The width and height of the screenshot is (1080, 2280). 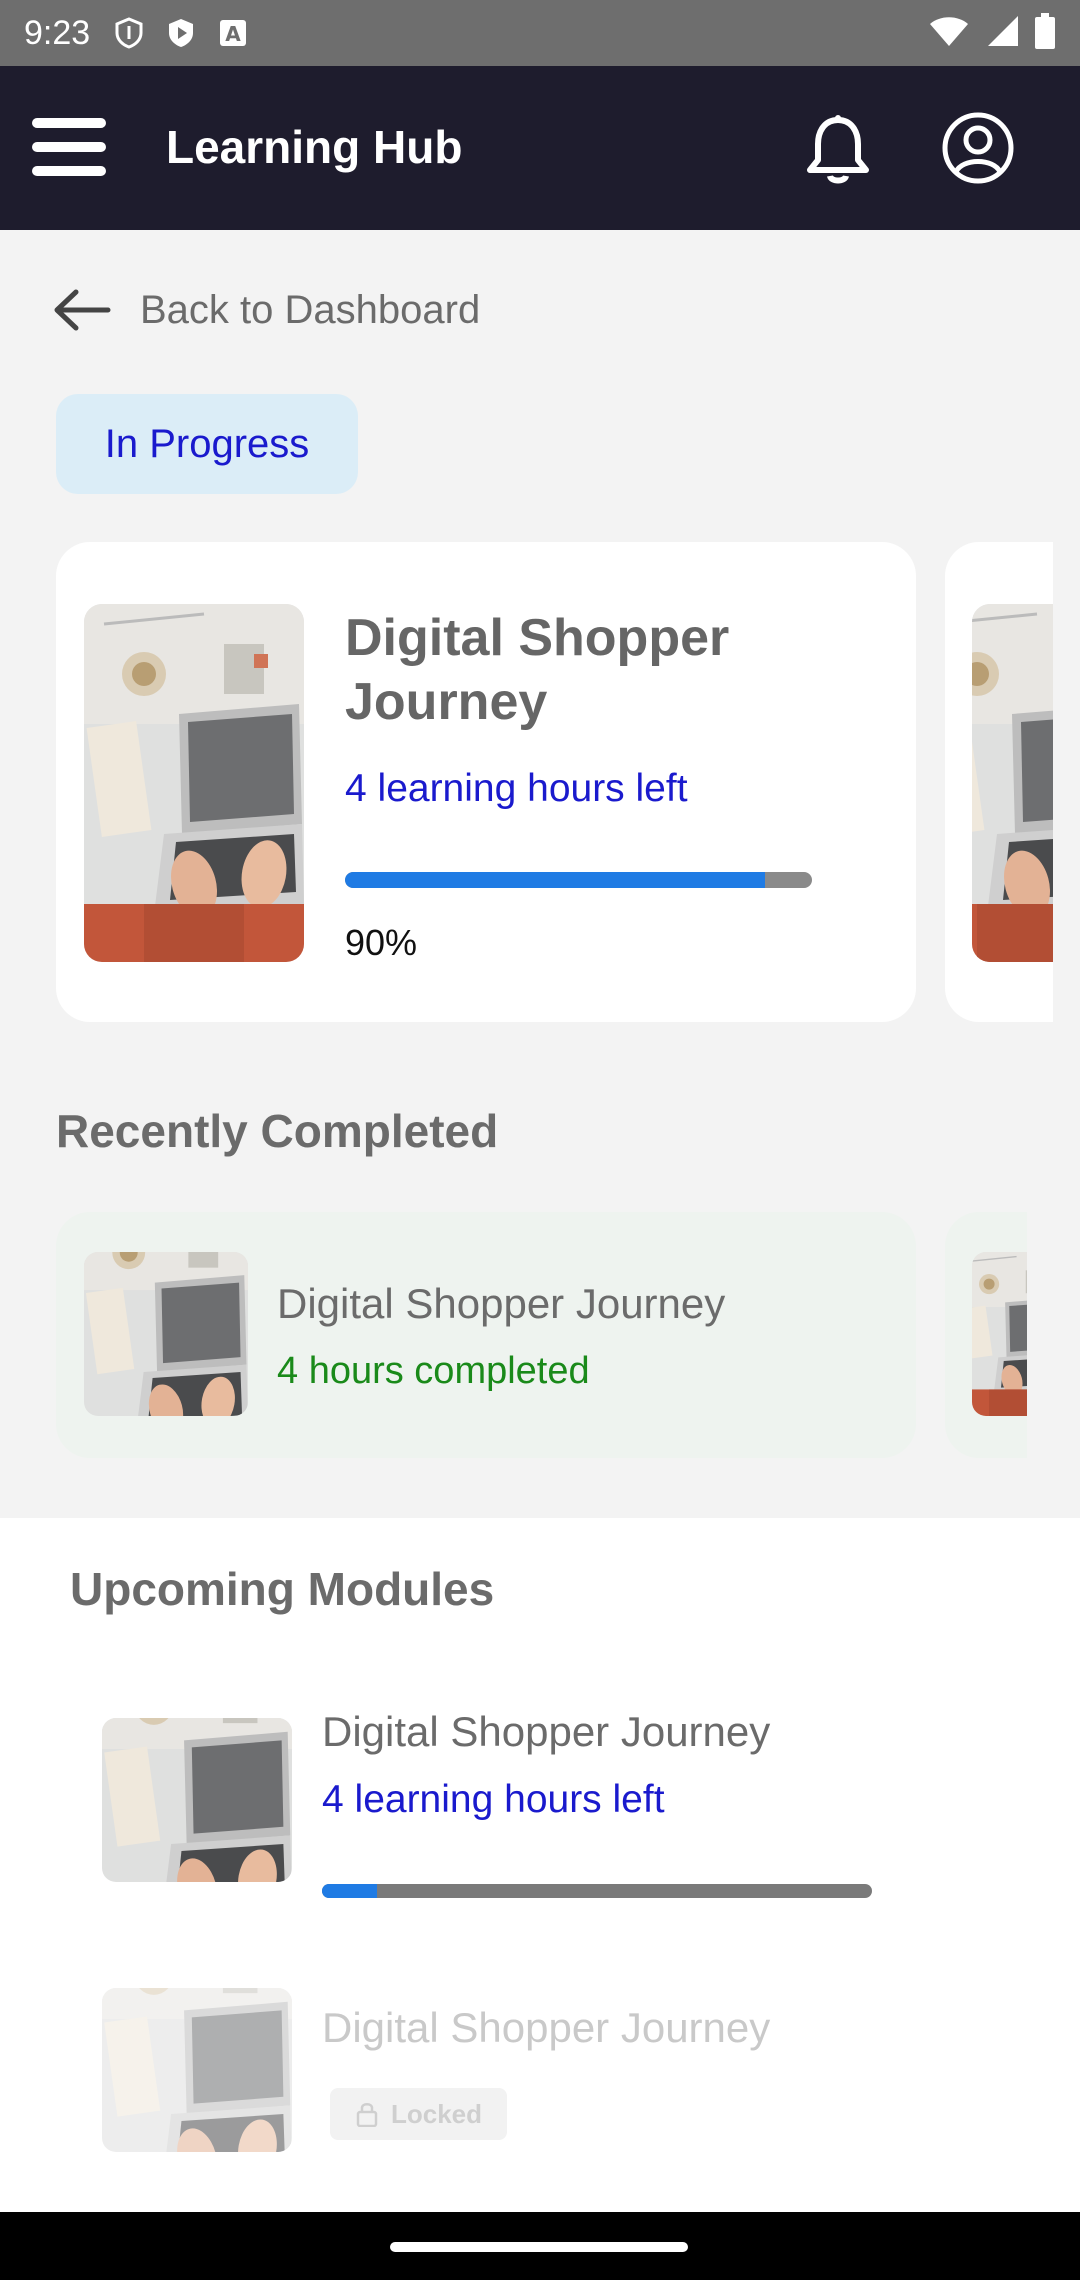 I want to click on recently-completed-title: Recently Completed, so click(x=277, y=1131).